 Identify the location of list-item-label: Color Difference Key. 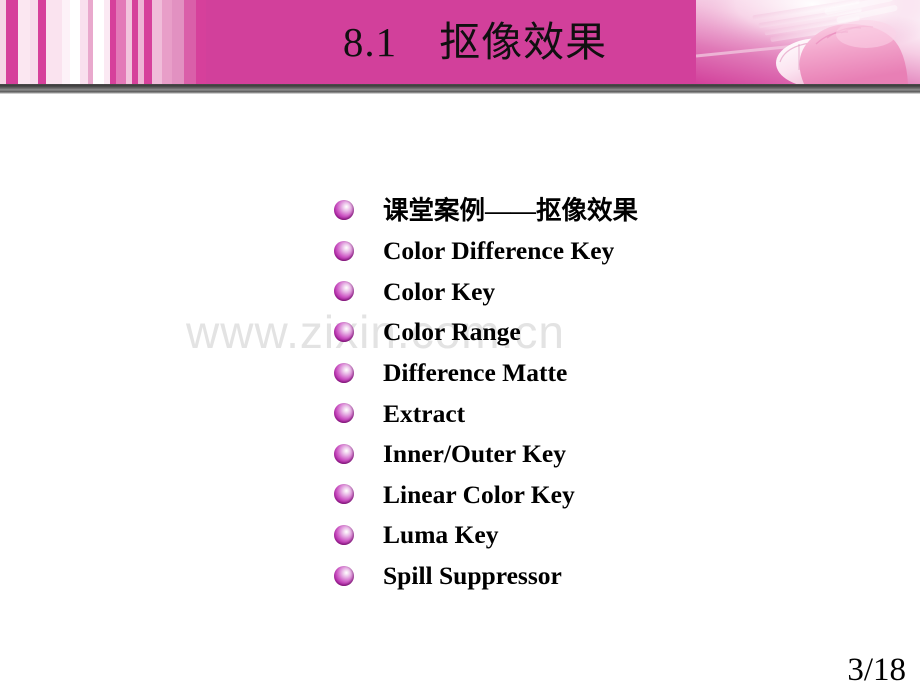
(499, 251).